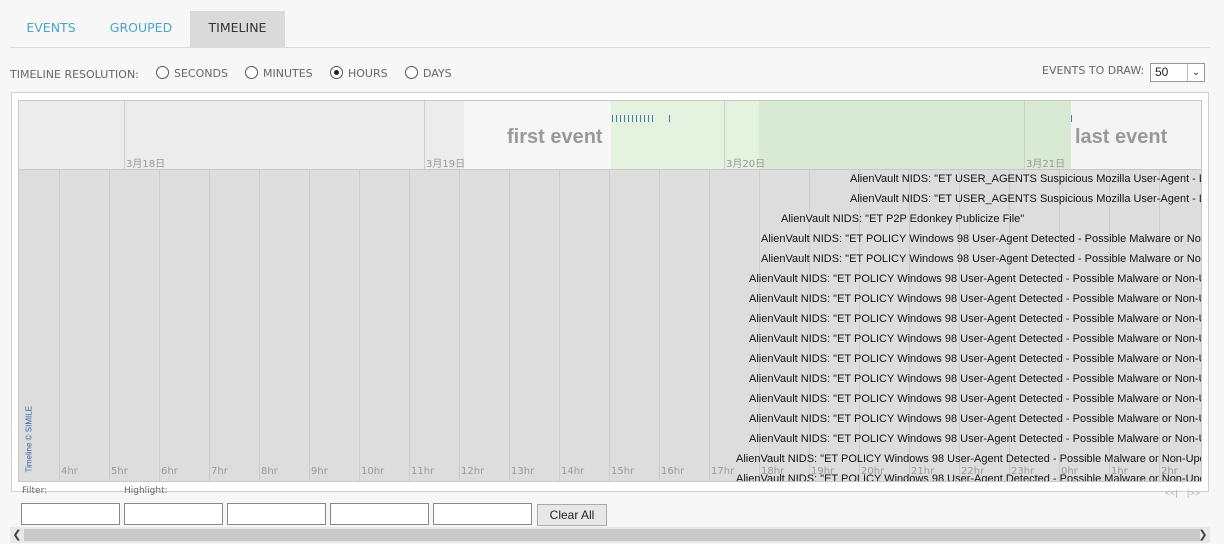 Image resolution: width=1224 pixels, height=544 pixels. Describe the element at coordinates (35, 491) in the screenshot. I see `filter-label: Filter:` at that location.